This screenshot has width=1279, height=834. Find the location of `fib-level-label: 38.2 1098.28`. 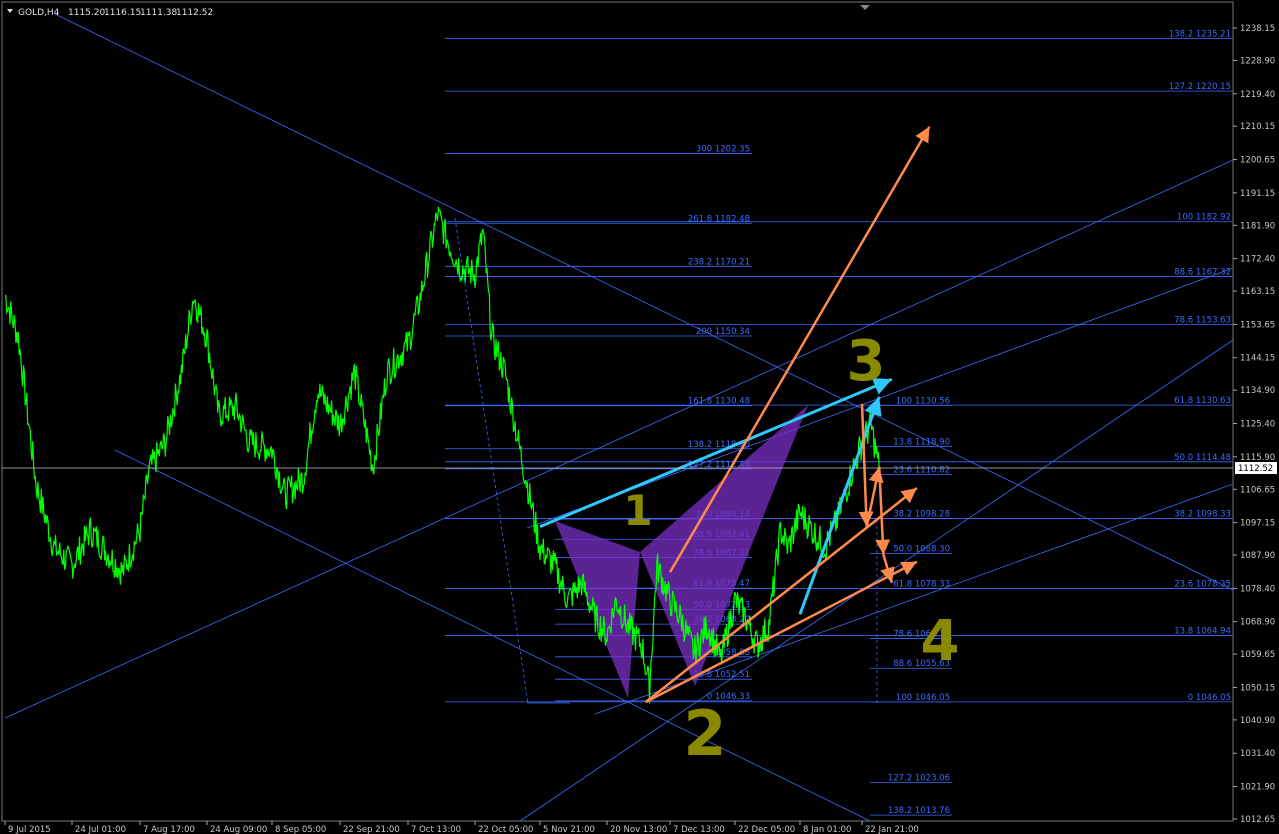

fib-level-label: 38.2 1098.28 is located at coordinates (921, 515).